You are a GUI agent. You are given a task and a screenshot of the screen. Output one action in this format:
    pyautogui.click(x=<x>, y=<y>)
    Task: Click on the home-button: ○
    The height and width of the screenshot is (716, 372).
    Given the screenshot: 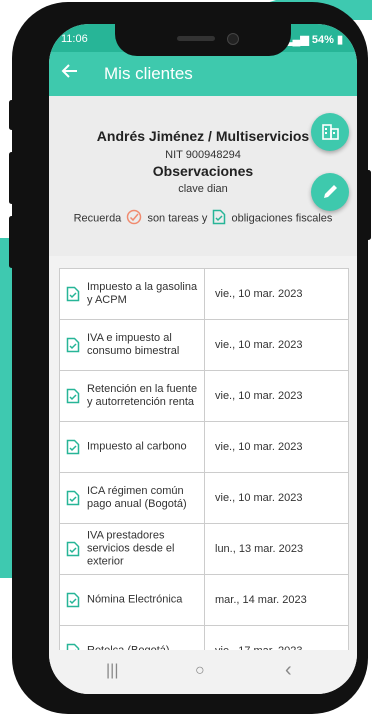 What is the action you would take?
    pyautogui.click(x=200, y=671)
    